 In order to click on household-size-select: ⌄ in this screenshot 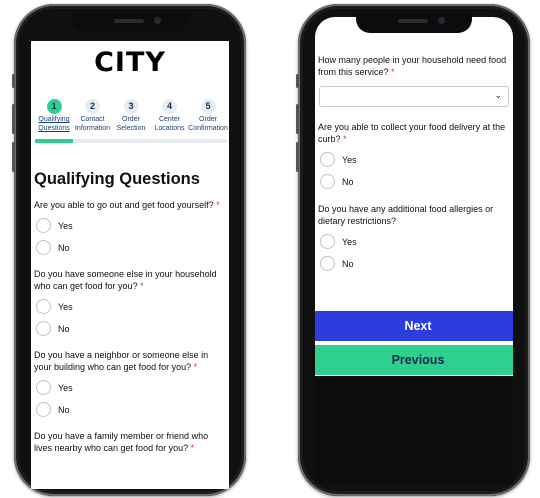, I will do `click(414, 96)`.